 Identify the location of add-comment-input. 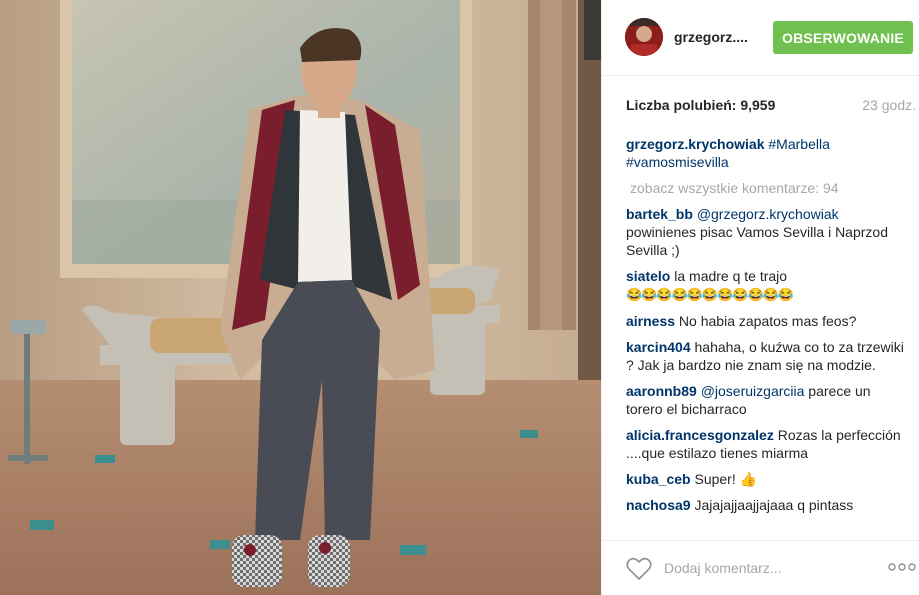
(764, 568).